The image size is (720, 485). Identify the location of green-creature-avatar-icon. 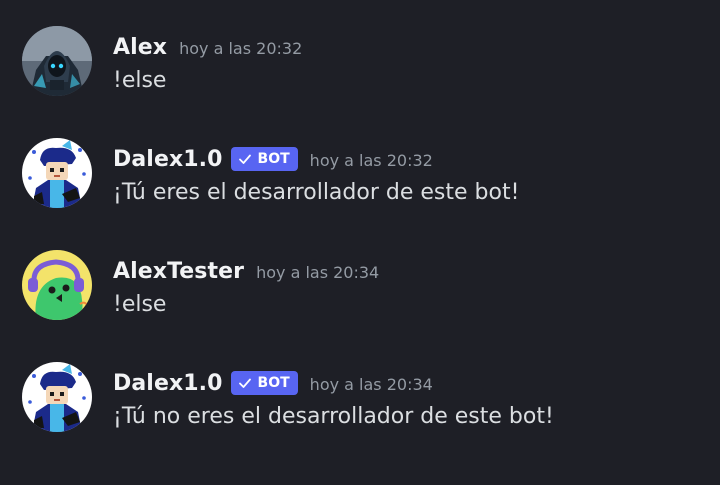
(57, 285).